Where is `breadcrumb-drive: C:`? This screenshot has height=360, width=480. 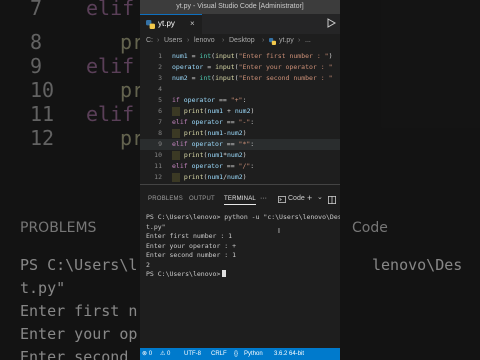
breadcrumb-drive: C: is located at coordinates (149, 41).